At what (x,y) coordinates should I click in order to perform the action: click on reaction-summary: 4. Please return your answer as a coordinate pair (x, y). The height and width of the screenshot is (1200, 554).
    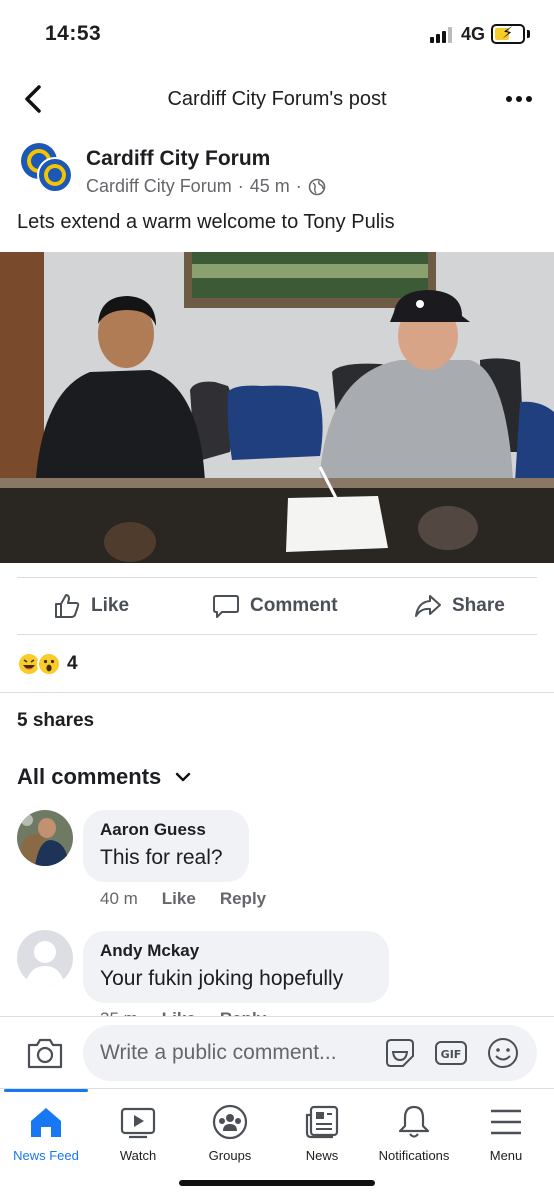
    Looking at the image, I should click on (47, 664).